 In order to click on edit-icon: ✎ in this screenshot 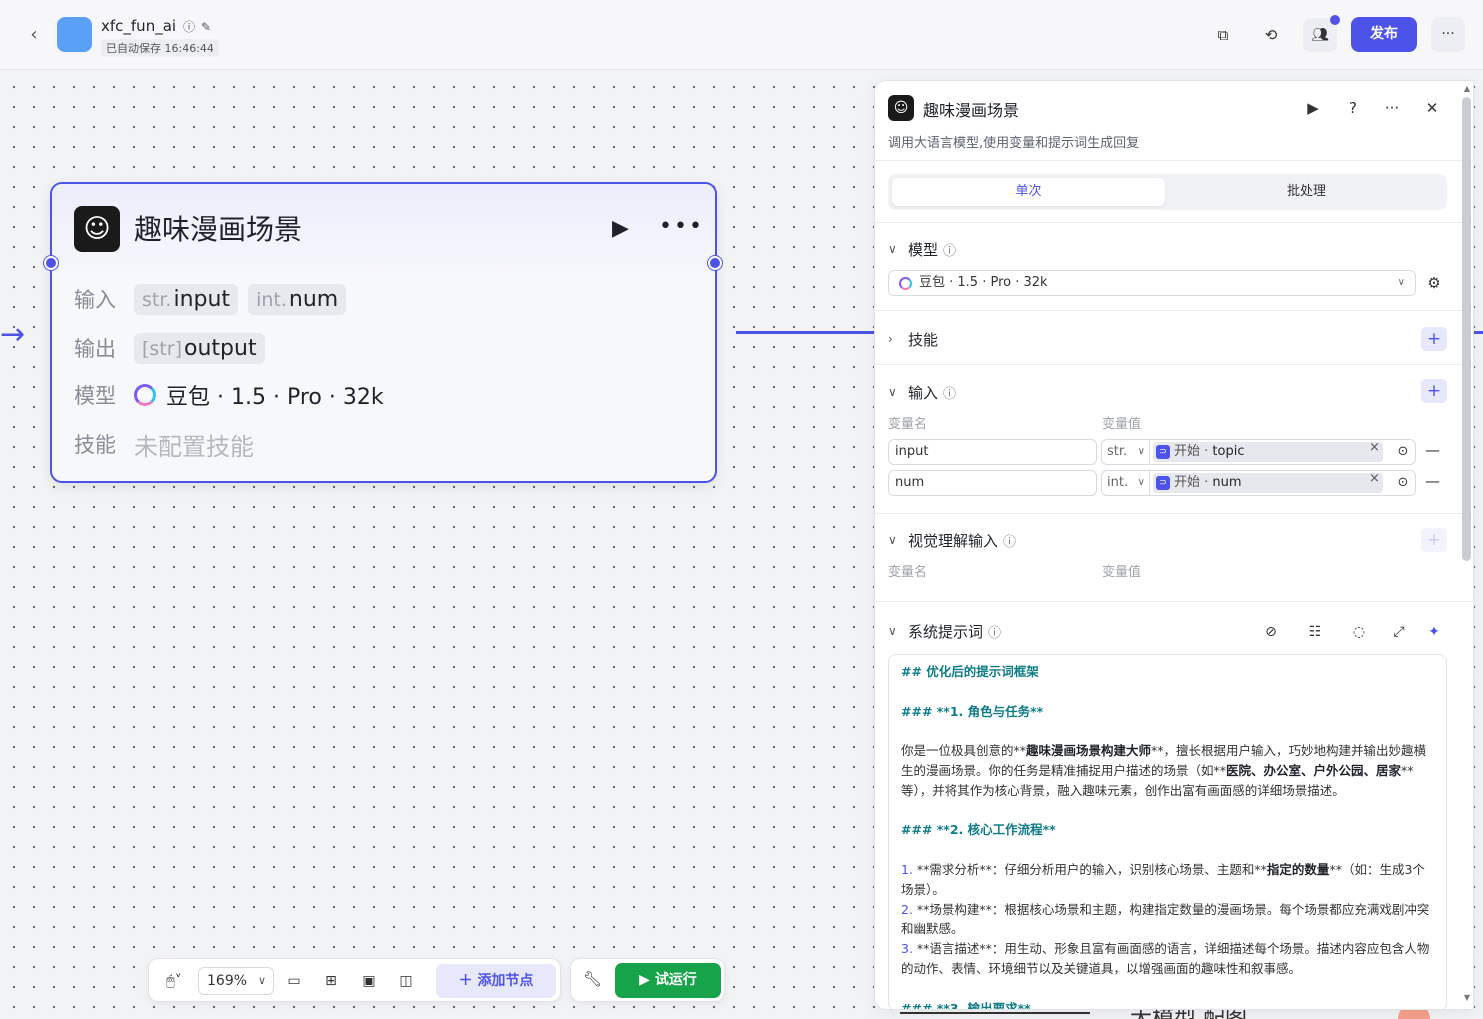, I will do `click(206, 27)`.